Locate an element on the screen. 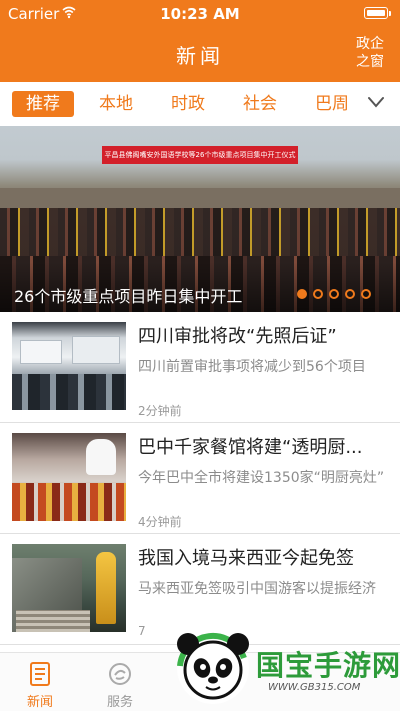 The width and height of the screenshot is (400, 711). news-time: 7 is located at coordinates (142, 631).